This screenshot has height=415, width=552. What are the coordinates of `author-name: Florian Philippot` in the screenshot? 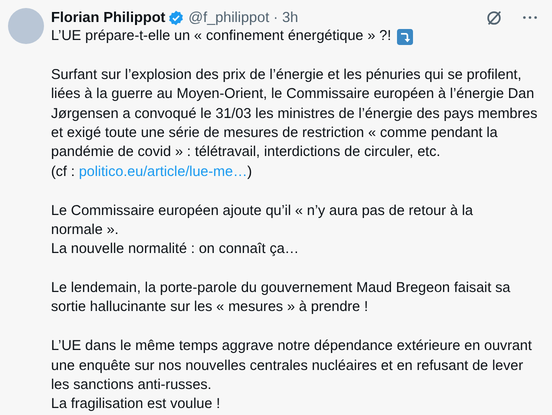 It's located at (108, 18).